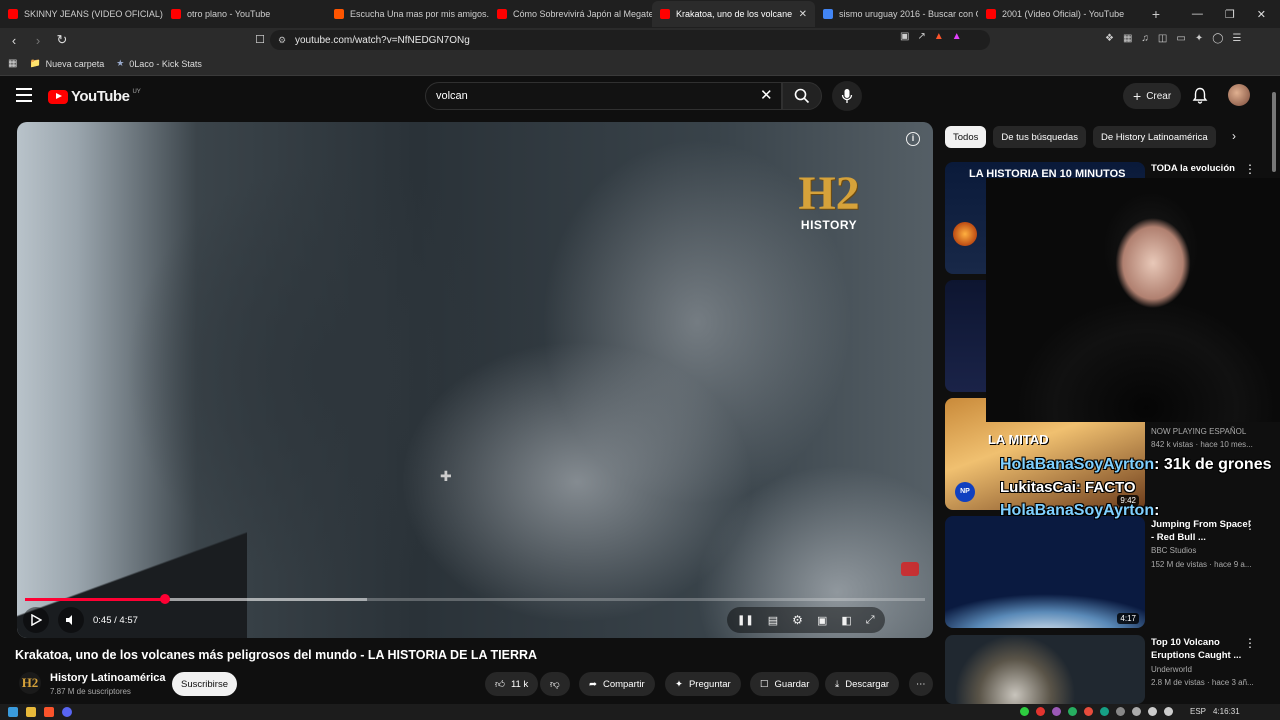 This screenshot has height=720, width=1280. Describe the element at coordinates (38, 40) in the screenshot. I see `forward-icon: ›` at that location.